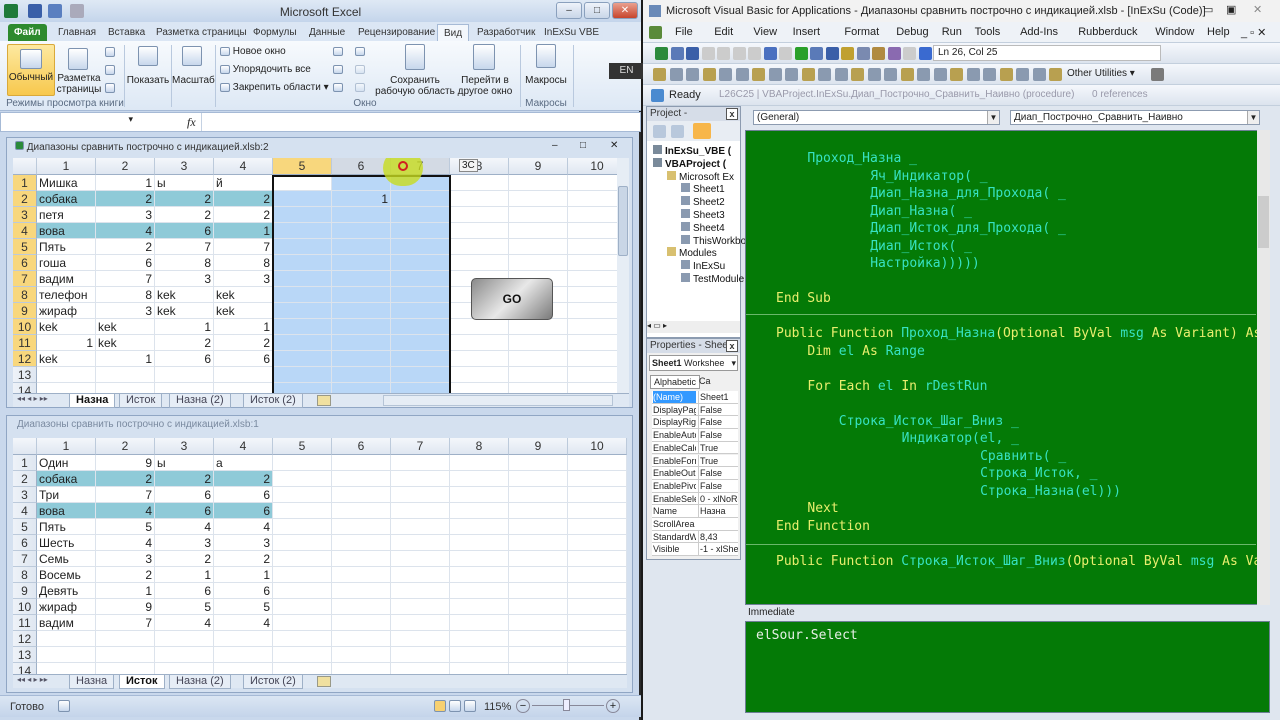  What do you see at coordinates (415, 70) in the screenshot?
I see `save-workspace-button: Сохранить рабочую область` at bounding box center [415, 70].